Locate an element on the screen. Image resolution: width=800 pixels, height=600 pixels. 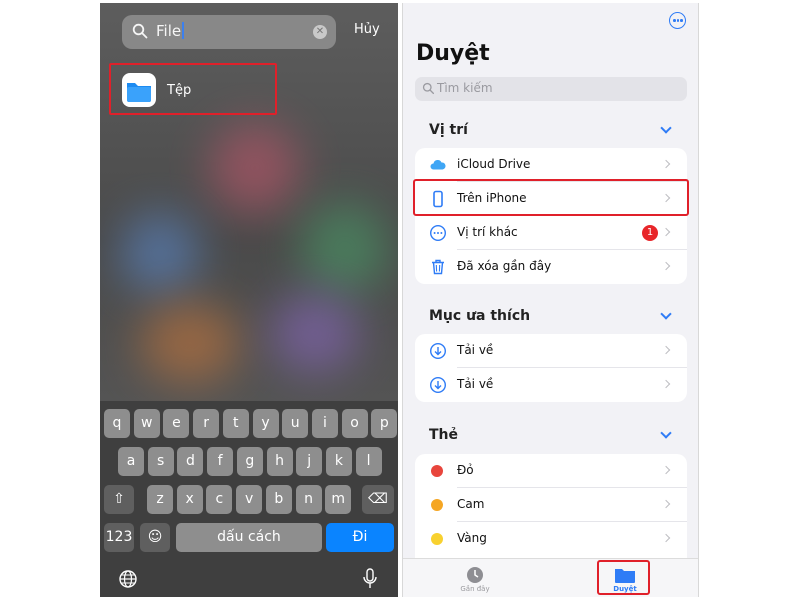
tags-list: Đỏ Cam Vàng is located at coordinates (551, 506).